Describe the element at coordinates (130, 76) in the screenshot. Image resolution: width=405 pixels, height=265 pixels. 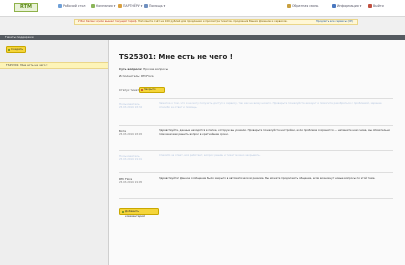
I see `executor-label: Исполнитель:` at that location.